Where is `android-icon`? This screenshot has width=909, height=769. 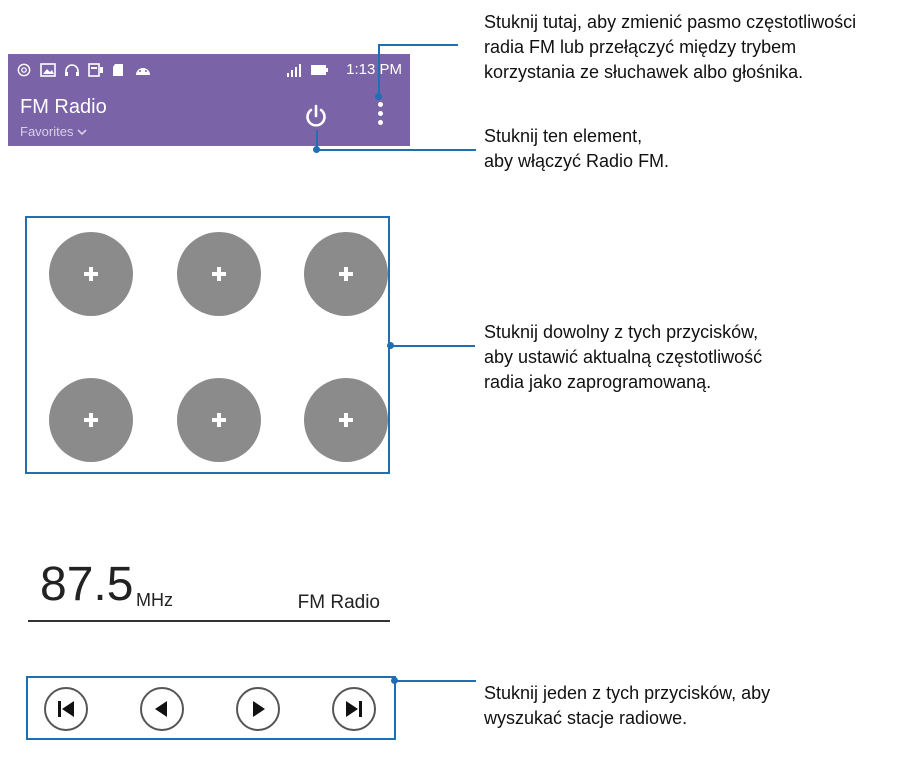 android-icon is located at coordinates (143, 71).